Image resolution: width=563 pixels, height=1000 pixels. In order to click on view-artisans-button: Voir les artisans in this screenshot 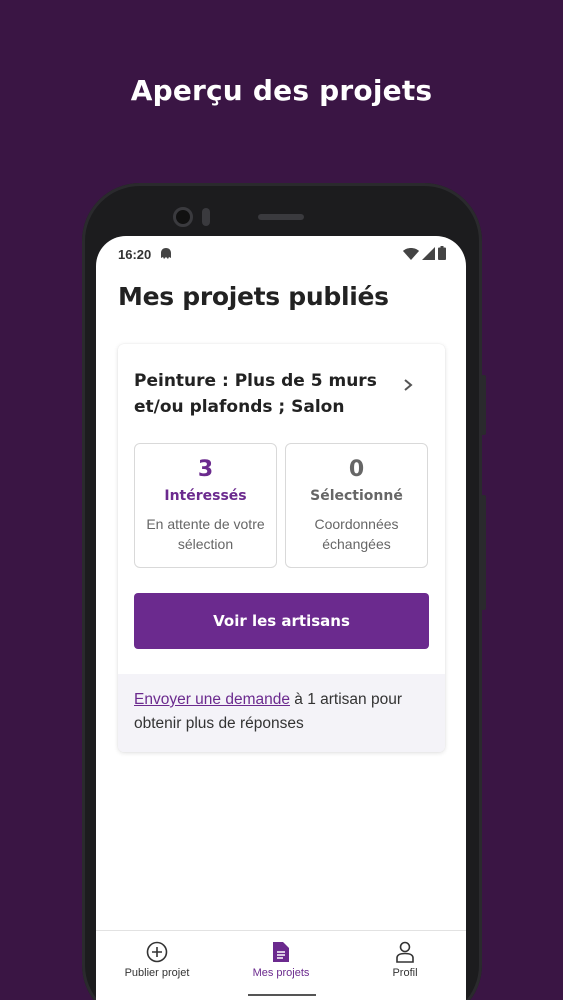, I will do `click(281, 621)`.